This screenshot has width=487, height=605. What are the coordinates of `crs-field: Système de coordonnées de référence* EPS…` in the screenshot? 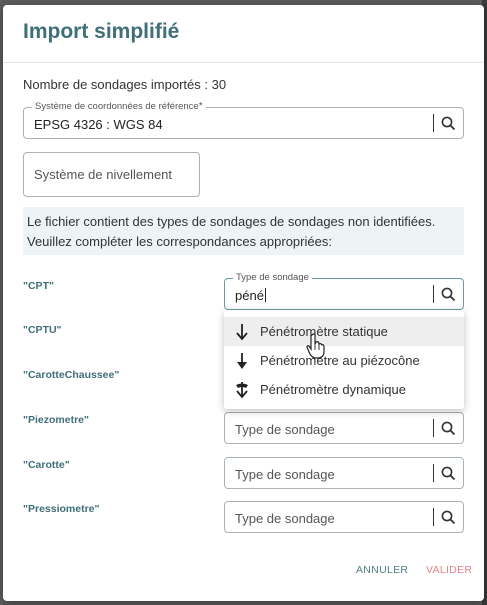 It's located at (243, 120).